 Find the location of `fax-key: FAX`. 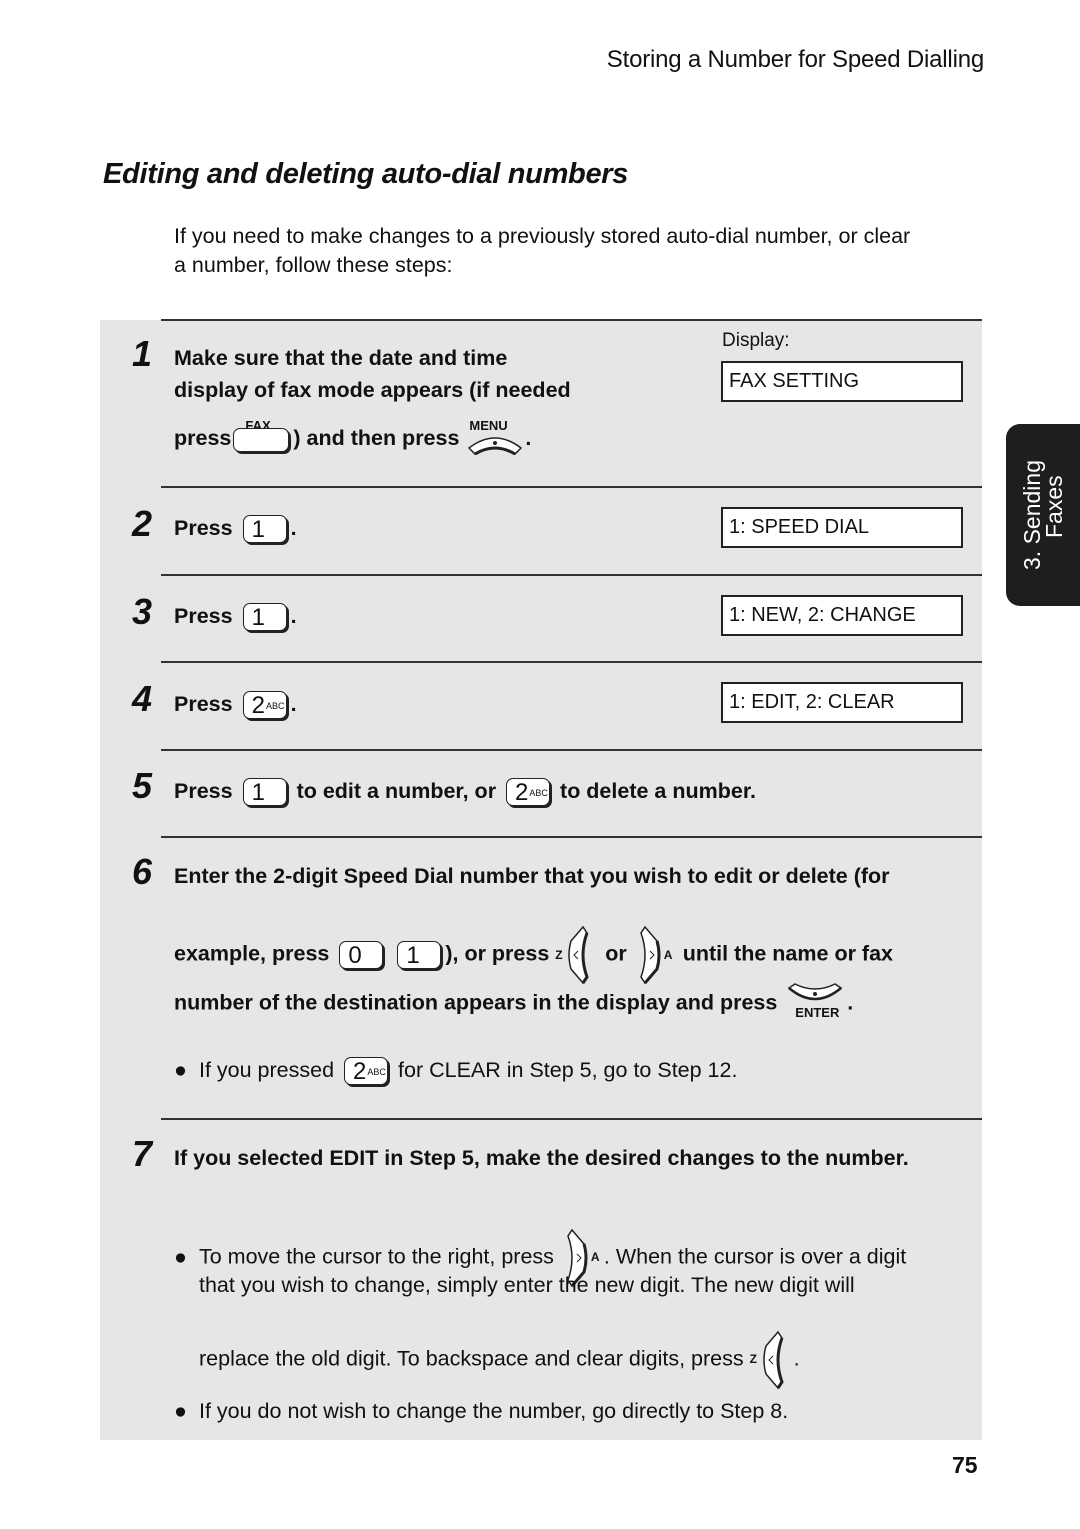

fax-key: FAX is located at coordinates (262, 436).